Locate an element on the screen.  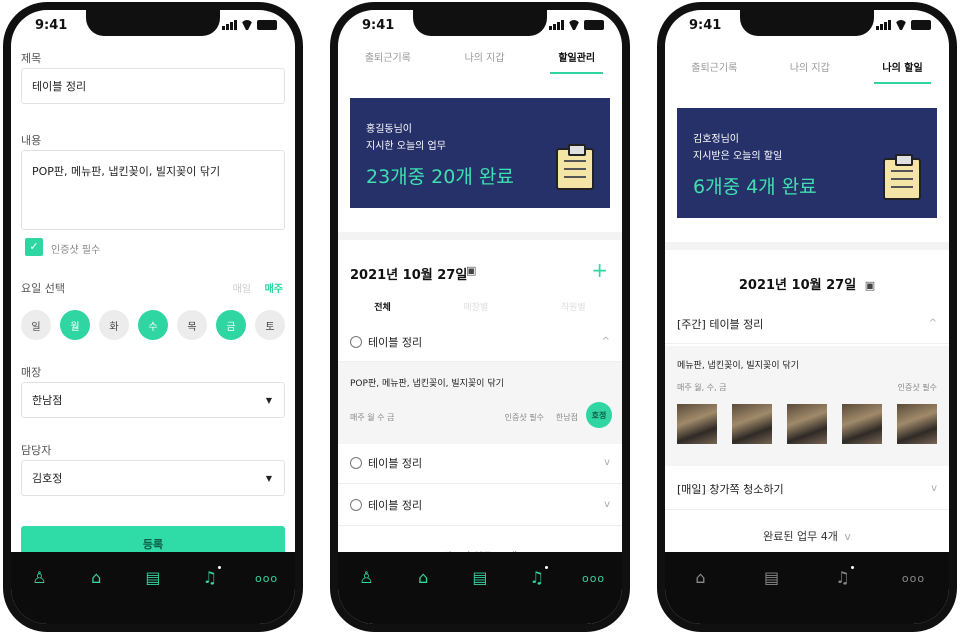
task-row-expanded: [주간] 테이블 정리 ^ is located at coordinates (807, 324).